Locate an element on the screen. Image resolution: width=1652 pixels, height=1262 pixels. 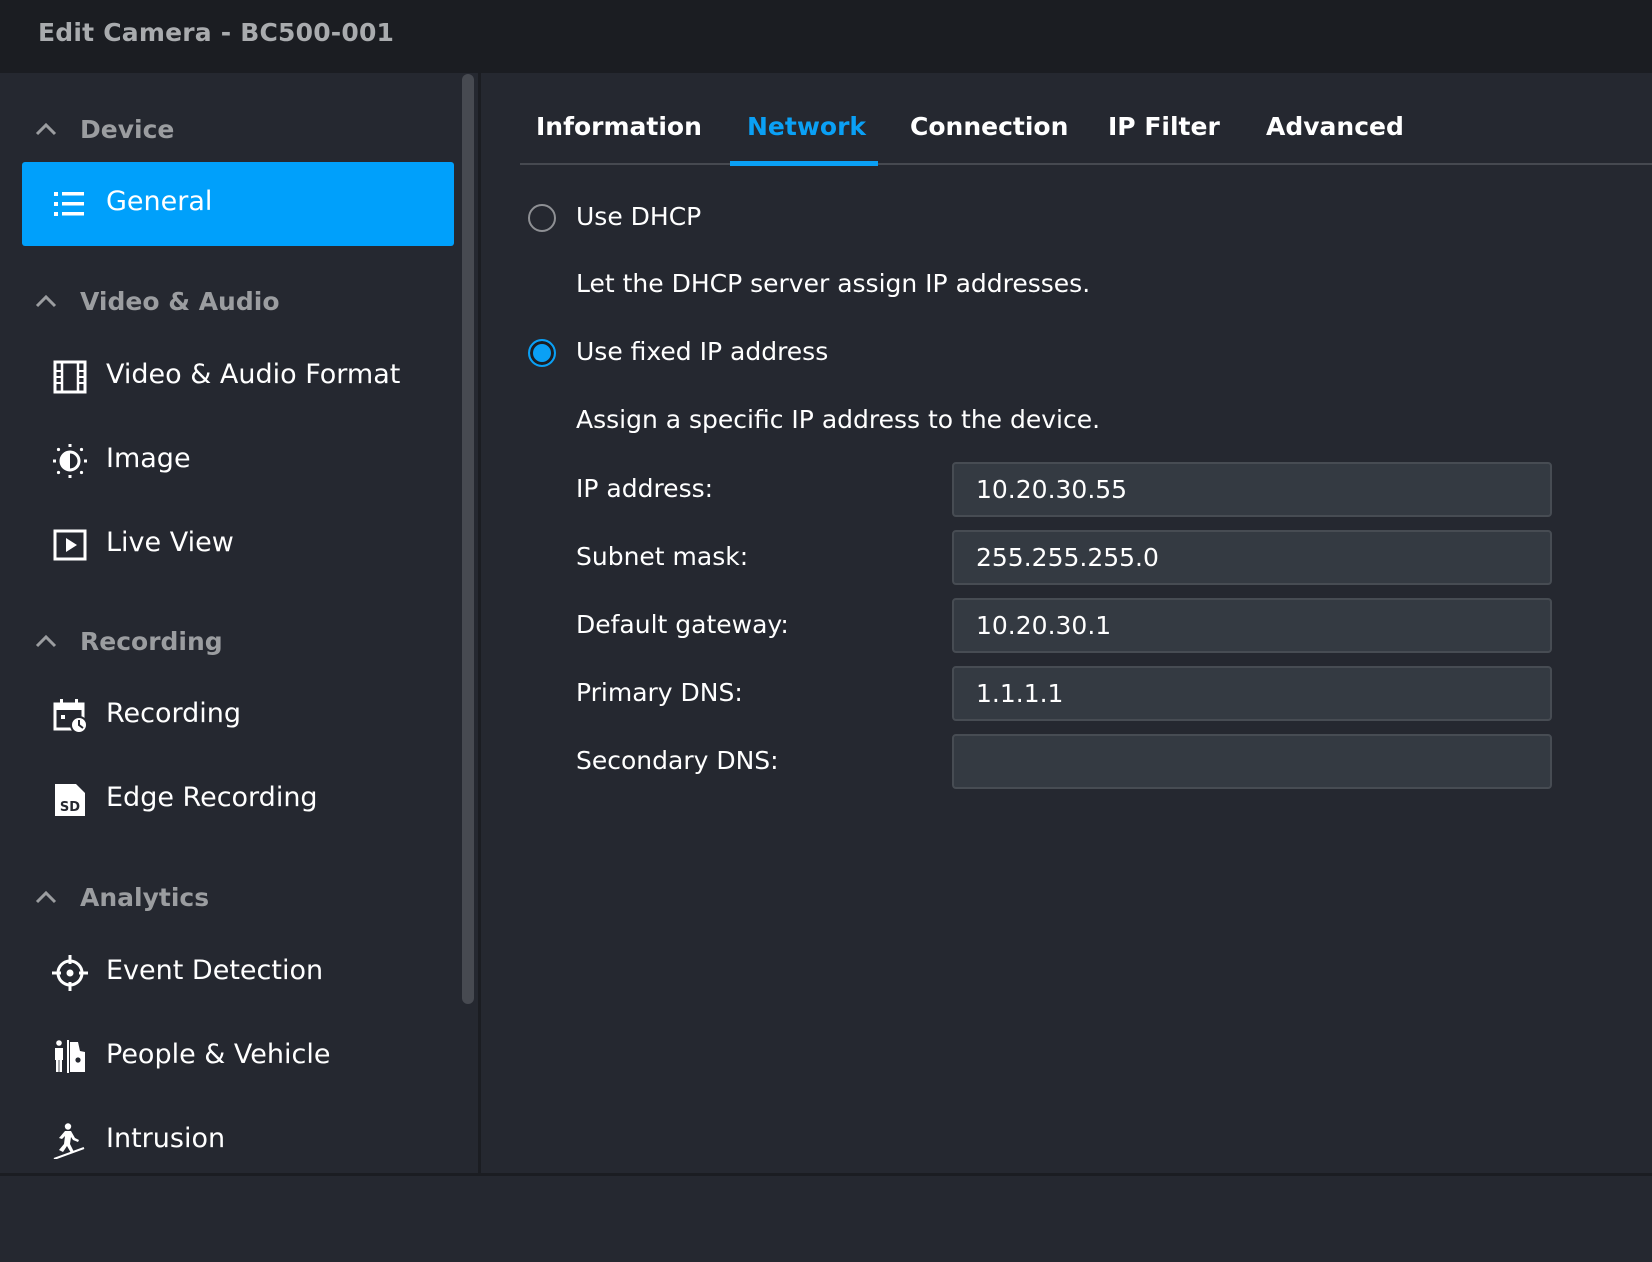
sidebar-item-label: People & Vehicle is located at coordinates (218, 1054).